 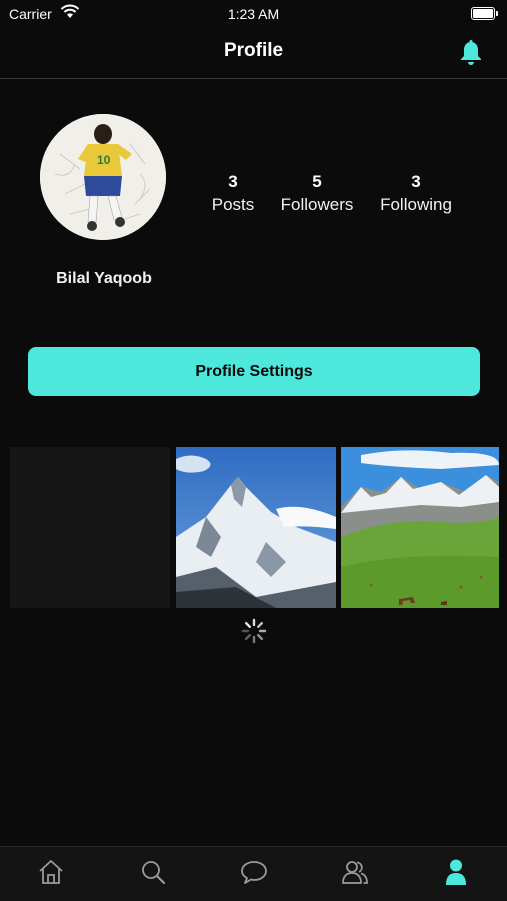 What do you see at coordinates (51, 872) in the screenshot?
I see `home-icon` at bounding box center [51, 872].